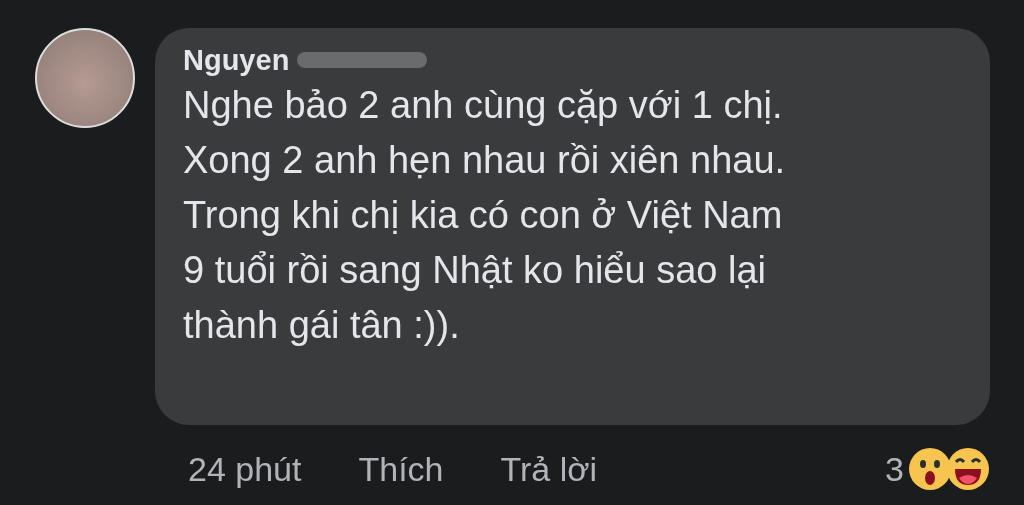  What do you see at coordinates (401, 469) in the screenshot?
I see `like-button: Thích` at bounding box center [401, 469].